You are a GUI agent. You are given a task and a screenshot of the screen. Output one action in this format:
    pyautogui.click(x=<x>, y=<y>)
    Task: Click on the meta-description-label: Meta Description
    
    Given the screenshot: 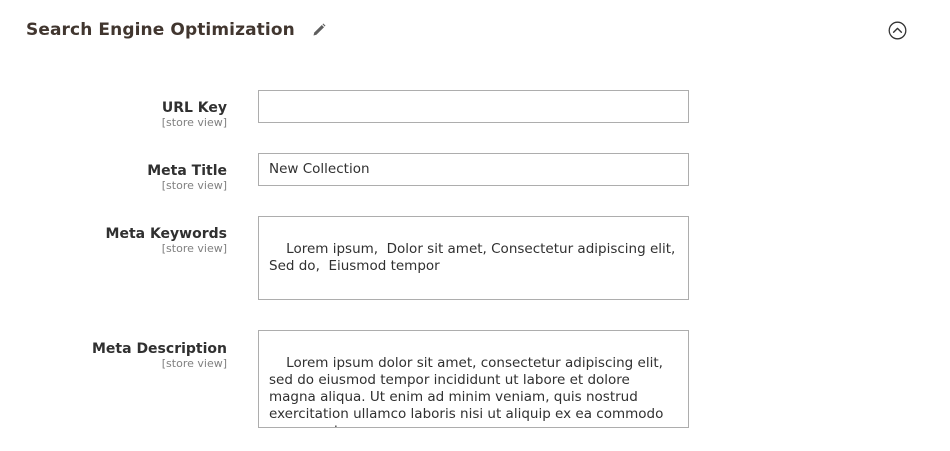 What is the action you would take?
    pyautogui.click(x=159, y=349)
    